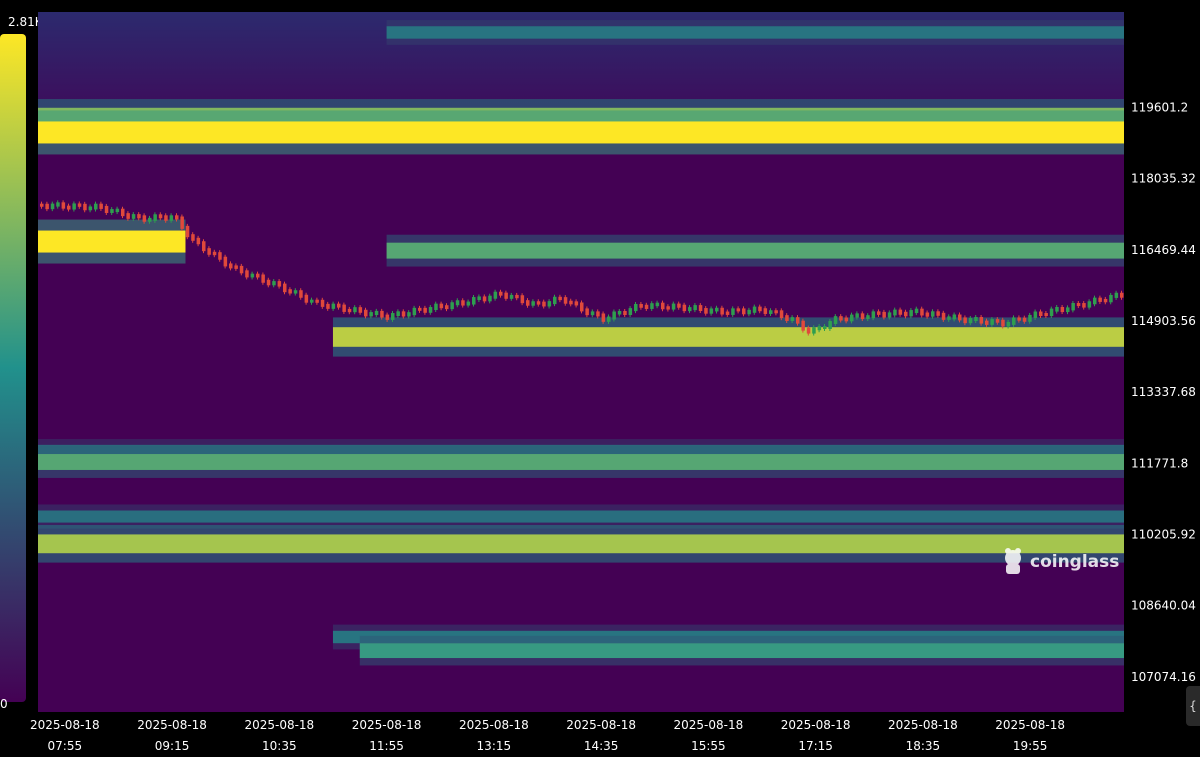  What do you see at coordinates (65, 746) in the screenshot?
I see `x-tick-time: 07:55` at bounding box center [65, 746].